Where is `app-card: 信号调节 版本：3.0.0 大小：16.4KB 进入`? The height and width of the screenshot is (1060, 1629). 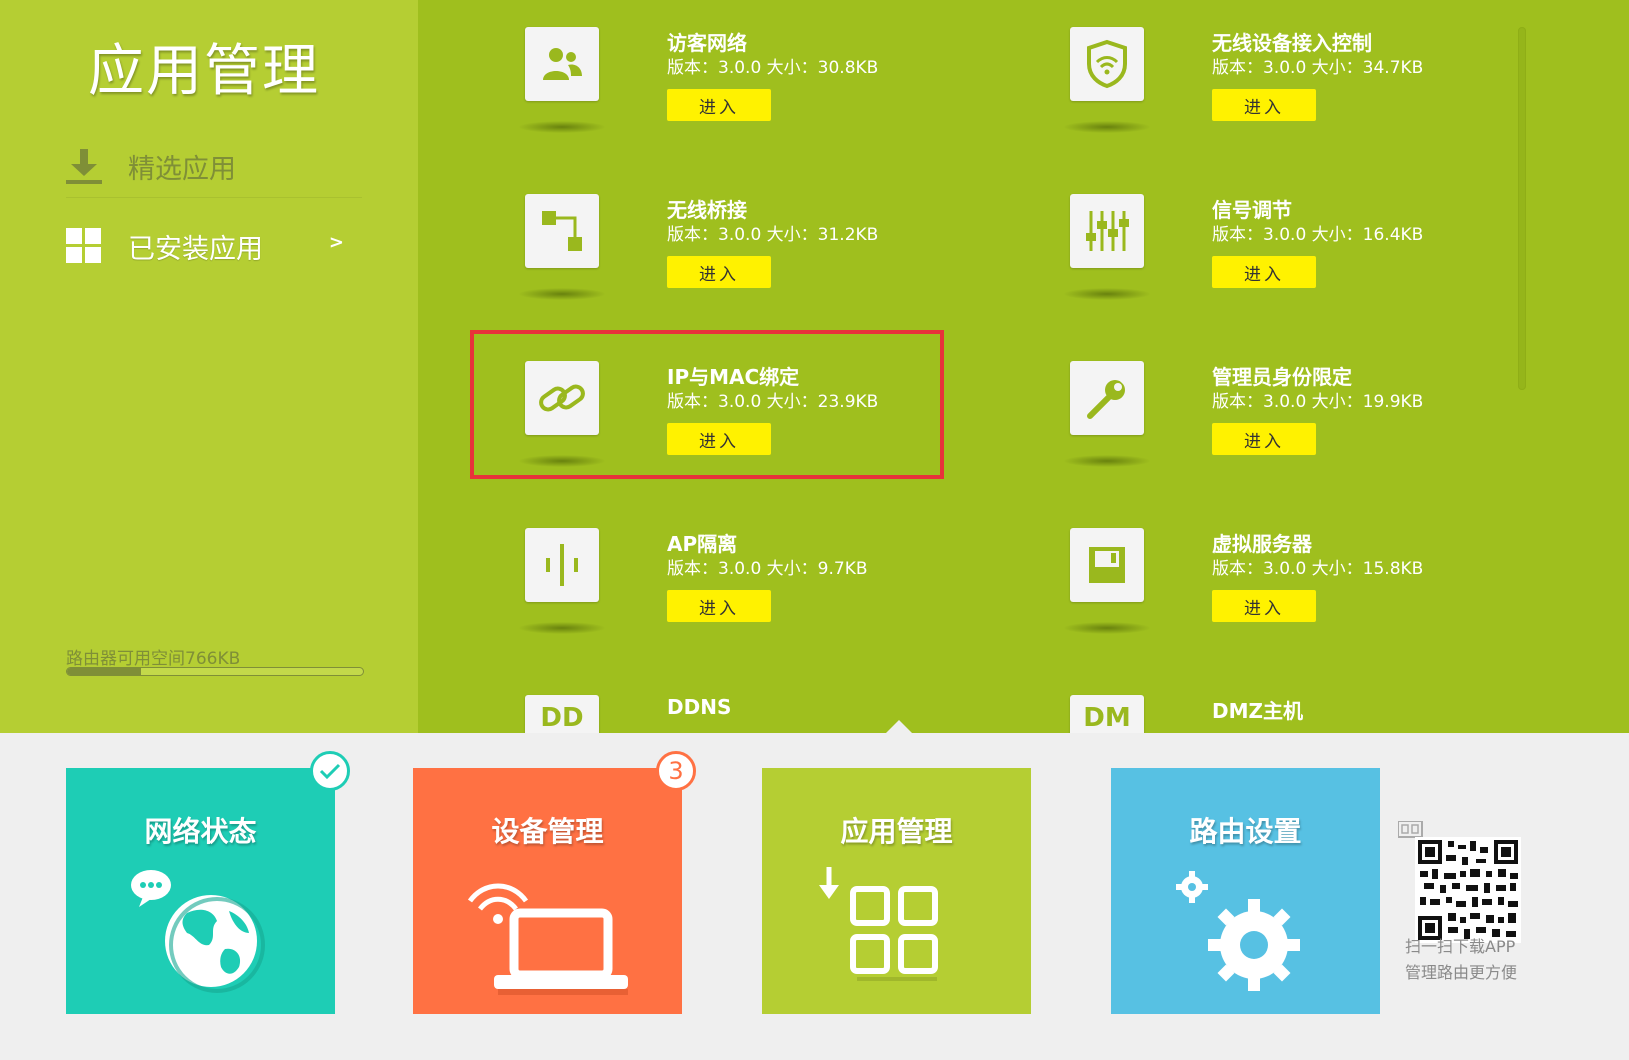
app-card: 信号调节 版本：3.0.0 大小：16.4KB 进入 is located at coordinates (1297, 264).